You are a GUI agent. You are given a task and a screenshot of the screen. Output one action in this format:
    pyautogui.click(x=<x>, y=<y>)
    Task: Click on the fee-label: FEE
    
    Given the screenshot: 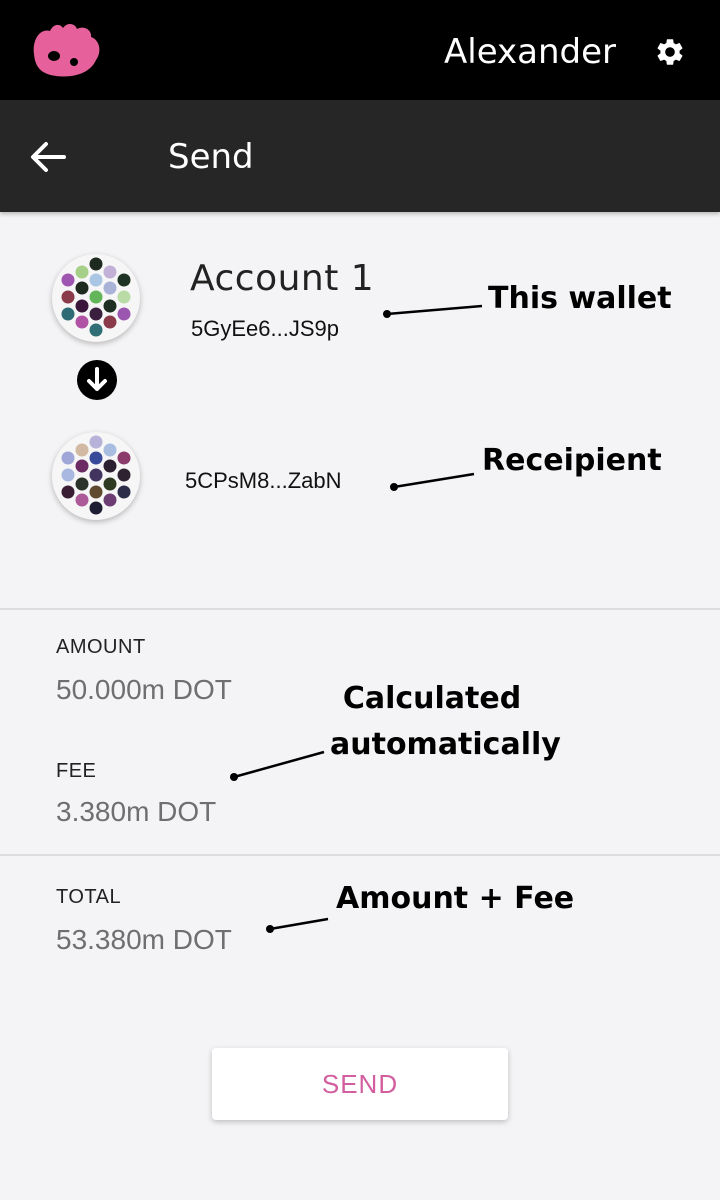 What is the action you would take?
    pyautogui.click(x=76, y=771)
    